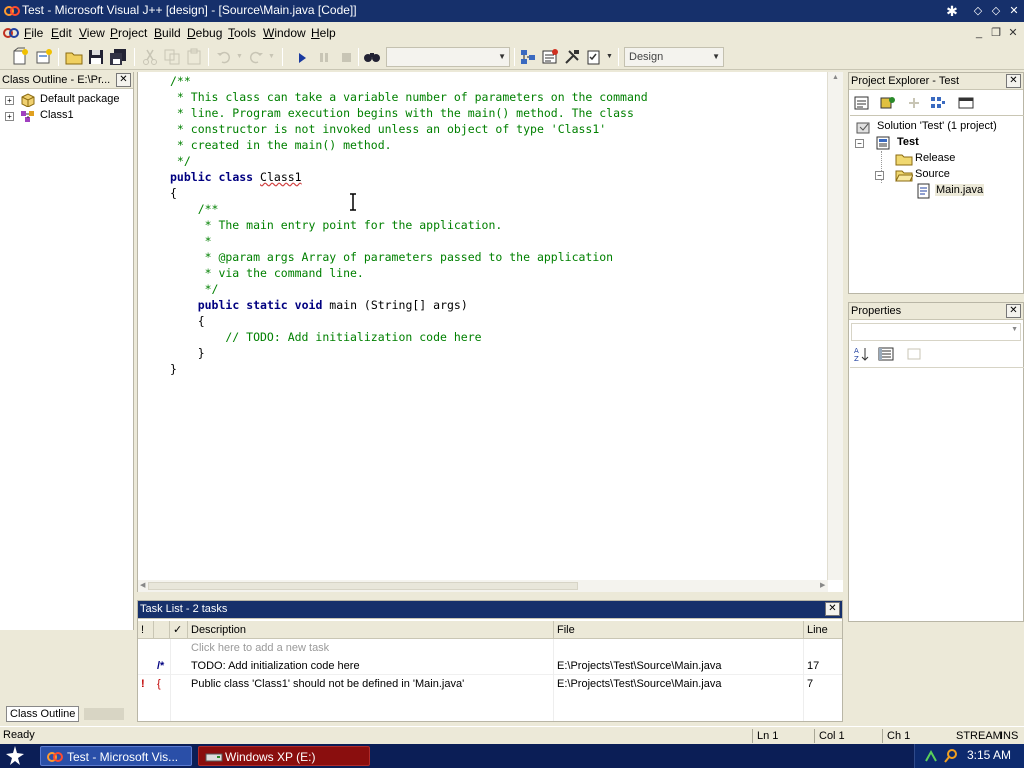 The height and width of the screenshot is (768, 1024). I want to click on stop-icon, so click(346, 57).